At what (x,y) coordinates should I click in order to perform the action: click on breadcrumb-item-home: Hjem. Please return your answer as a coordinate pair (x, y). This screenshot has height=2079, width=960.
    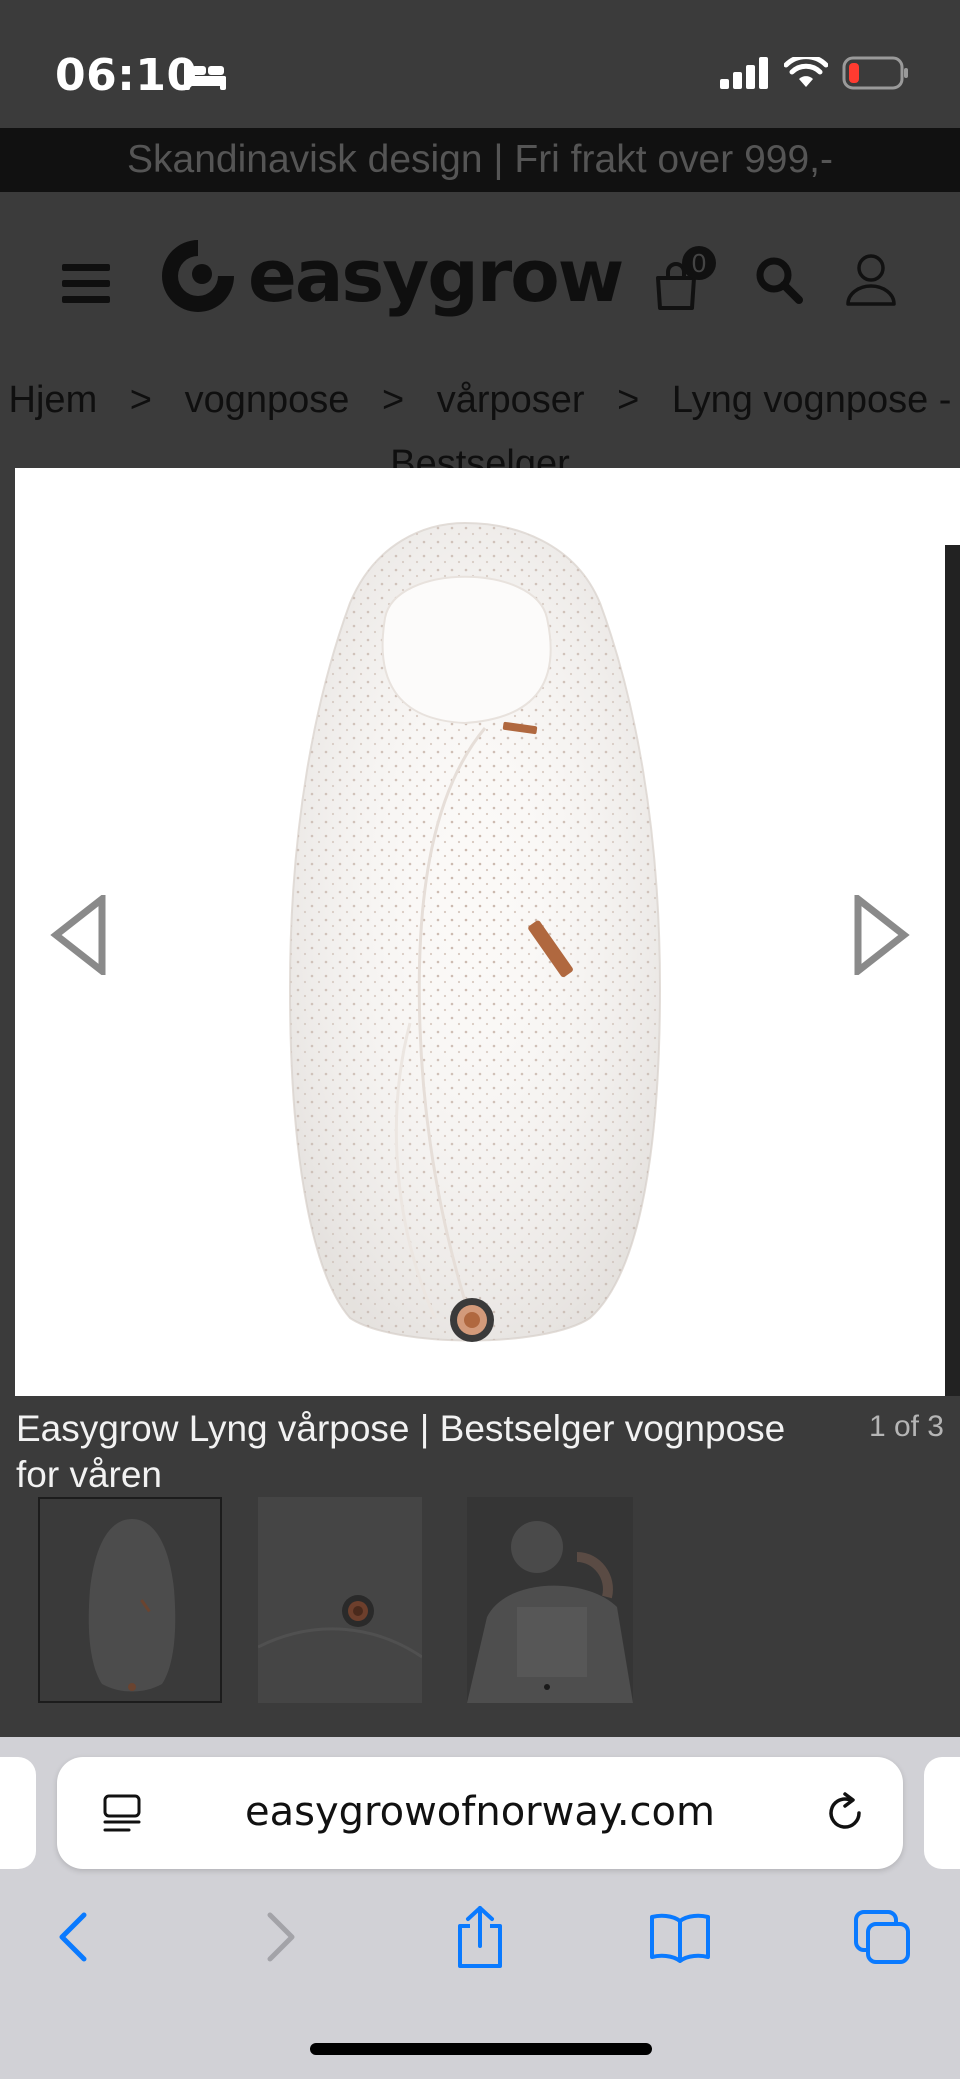
    Looking at the image, I should click on (53, 400).